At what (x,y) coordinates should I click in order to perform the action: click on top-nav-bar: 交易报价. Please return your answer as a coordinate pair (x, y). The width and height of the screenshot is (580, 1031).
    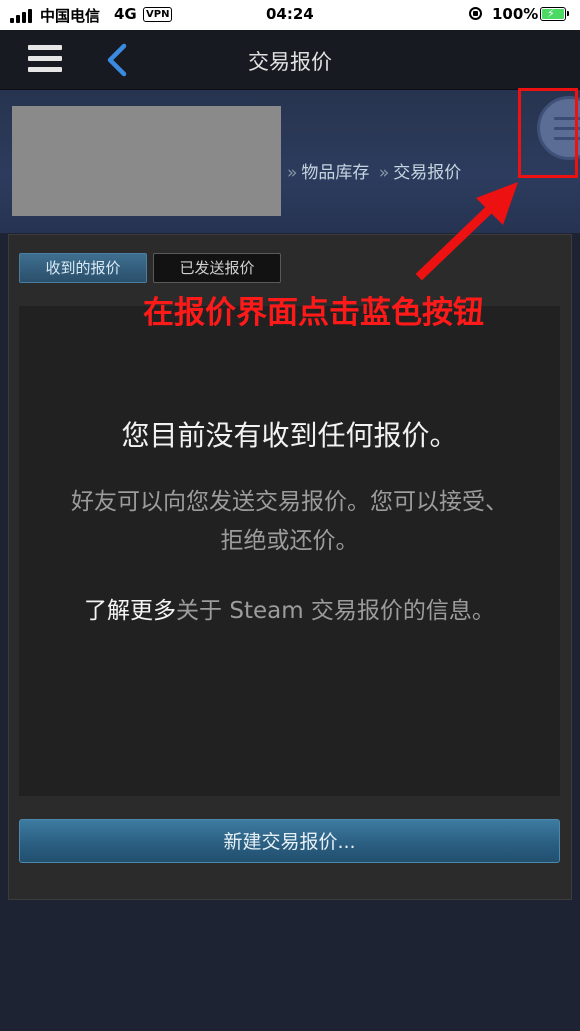
    Looking at the image, I should click on (290, 60).